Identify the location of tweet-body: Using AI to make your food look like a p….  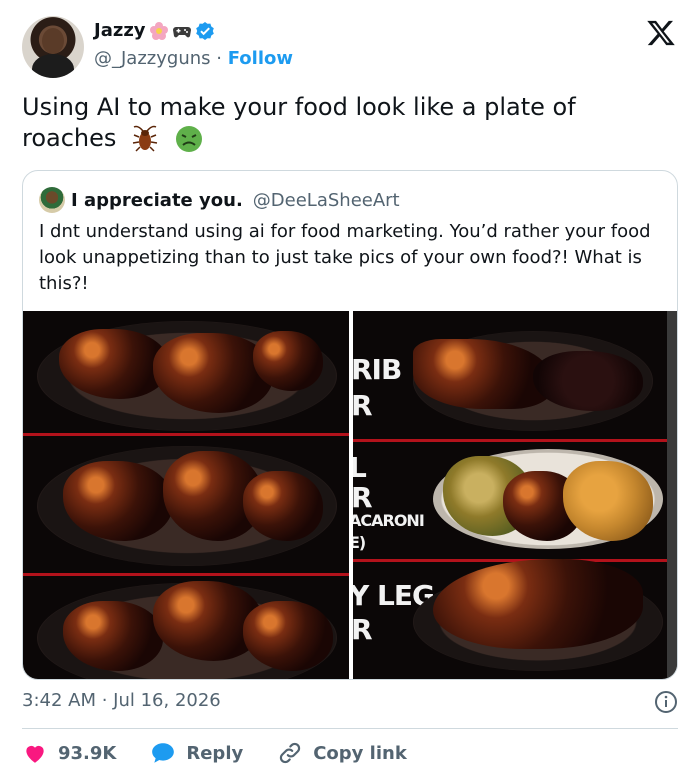
(299, 122).